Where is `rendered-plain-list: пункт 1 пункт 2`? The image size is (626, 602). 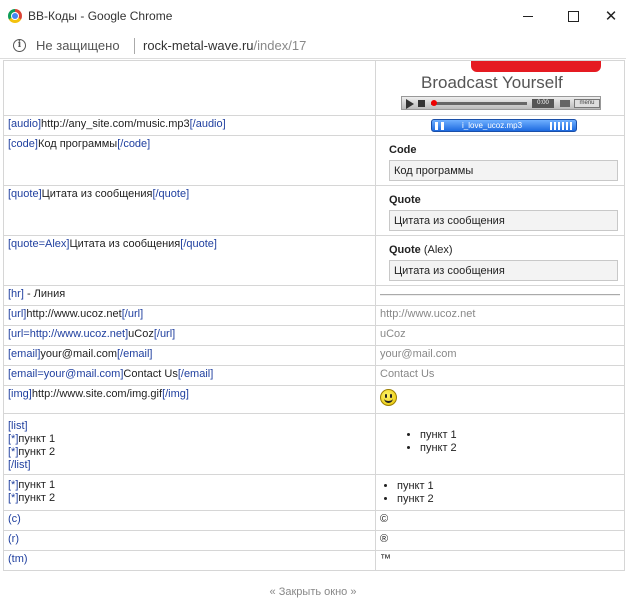 rendered-plain-list: пункт 1 пункт 2 is located at coordinates (508, 493).